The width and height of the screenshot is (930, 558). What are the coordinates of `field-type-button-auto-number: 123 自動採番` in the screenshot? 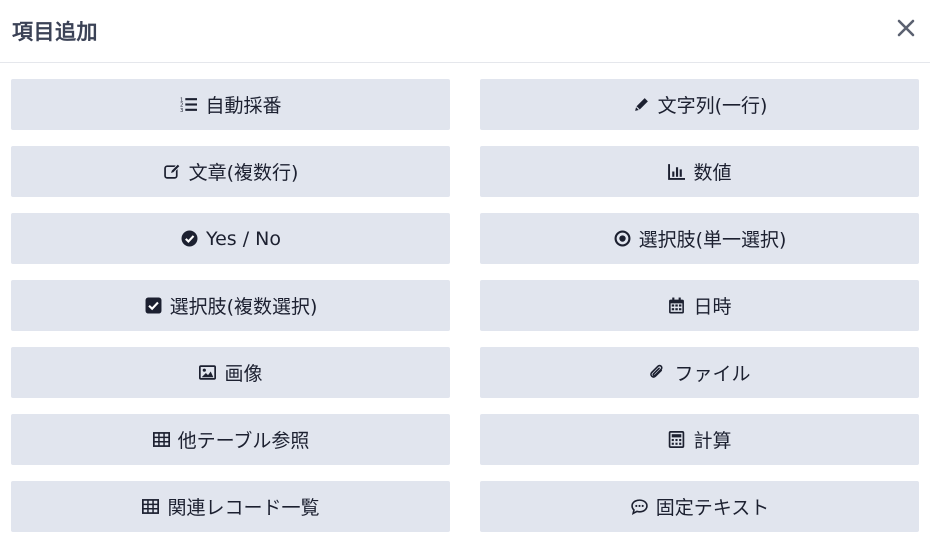 It's located at (230, 104).